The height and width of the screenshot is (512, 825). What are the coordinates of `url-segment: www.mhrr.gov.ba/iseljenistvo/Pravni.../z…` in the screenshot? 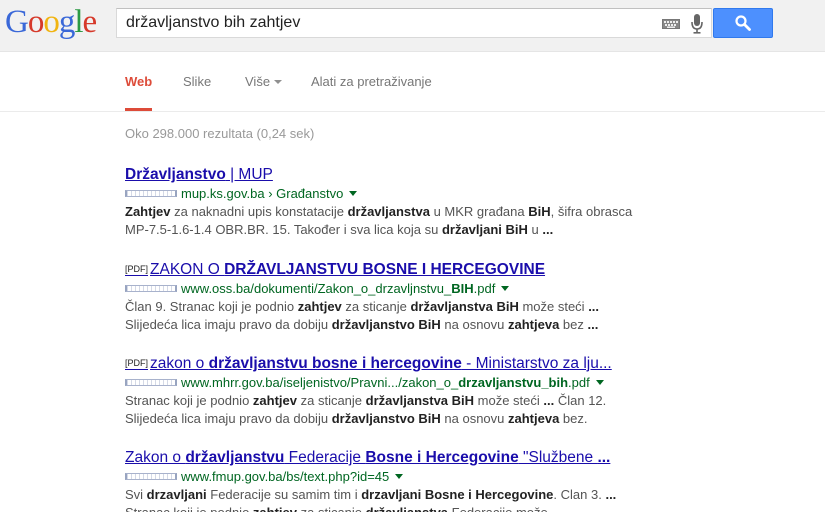 It's located at (320, 382).